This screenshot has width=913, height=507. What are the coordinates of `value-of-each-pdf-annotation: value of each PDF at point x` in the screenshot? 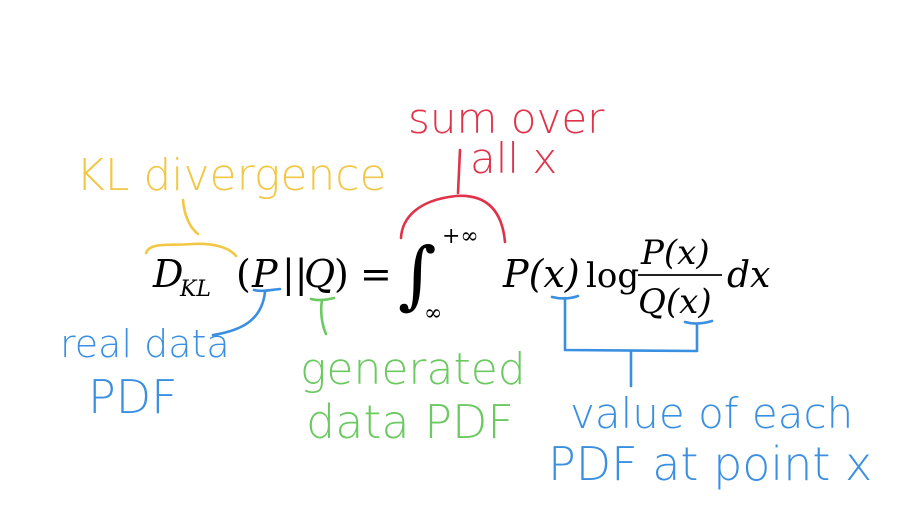 It's located at (710, 392).